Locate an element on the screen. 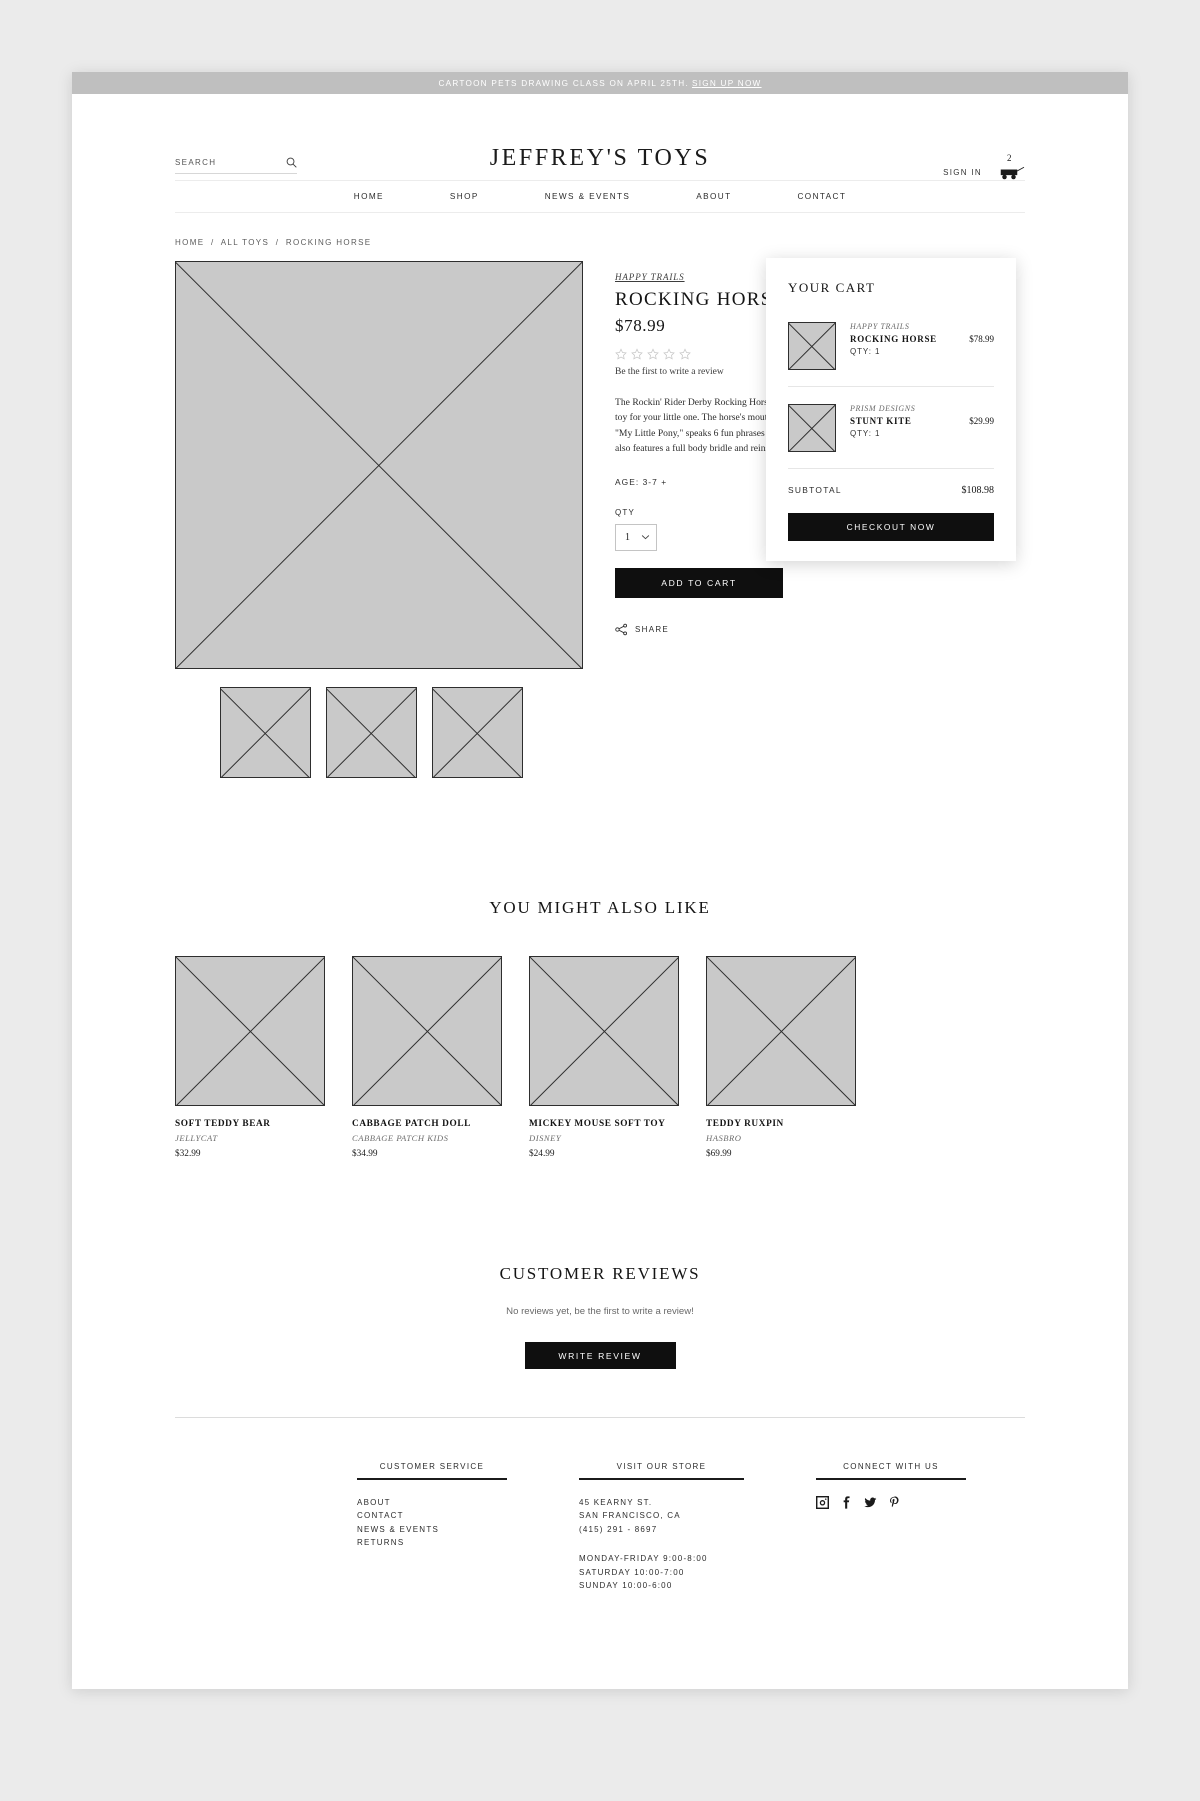  instagram-link is located at coordinates (822, 1502).